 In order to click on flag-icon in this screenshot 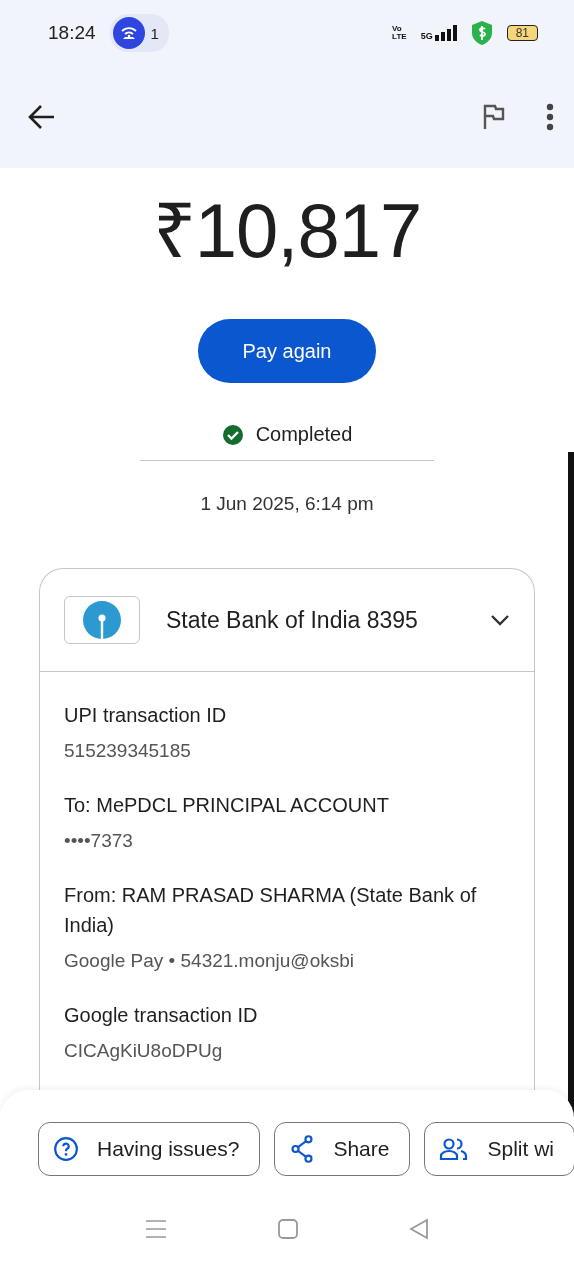, I will do `click(494, 117)`.